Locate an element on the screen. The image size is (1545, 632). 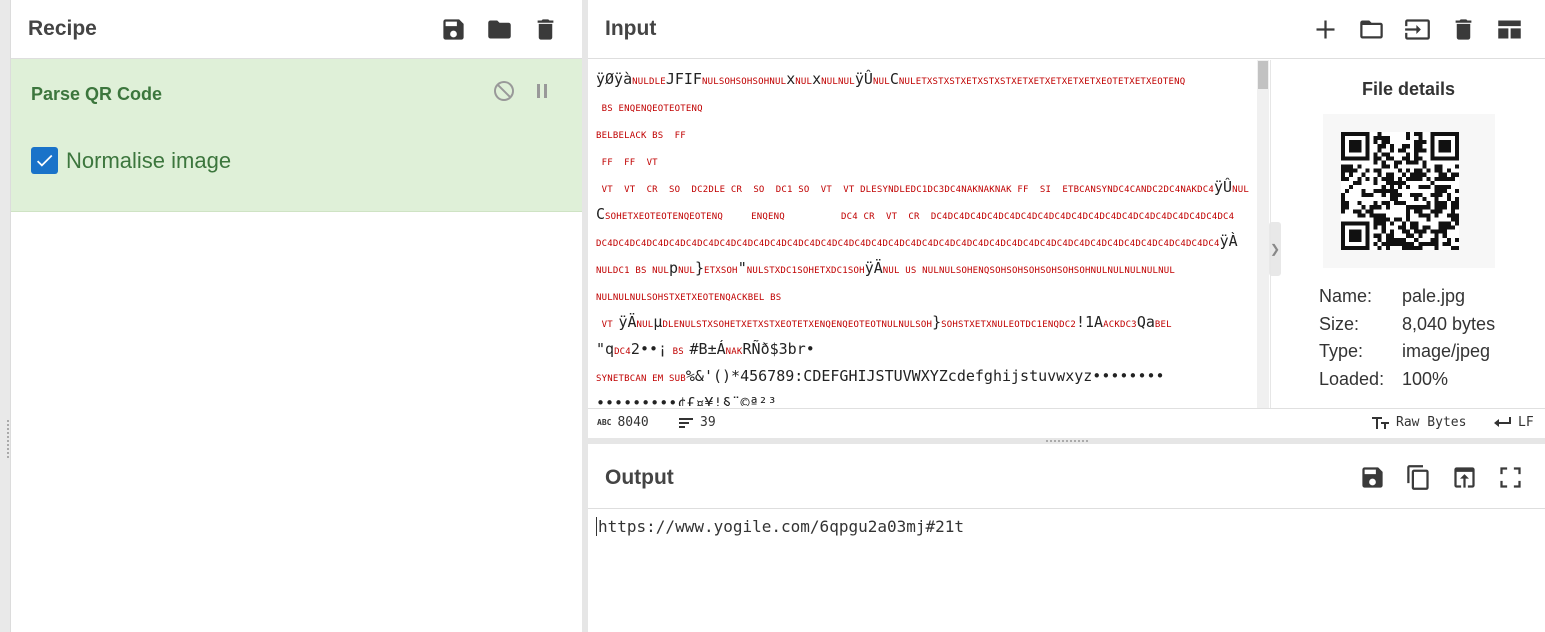
eol-selector: LF is located at coordinates (1514, 422).